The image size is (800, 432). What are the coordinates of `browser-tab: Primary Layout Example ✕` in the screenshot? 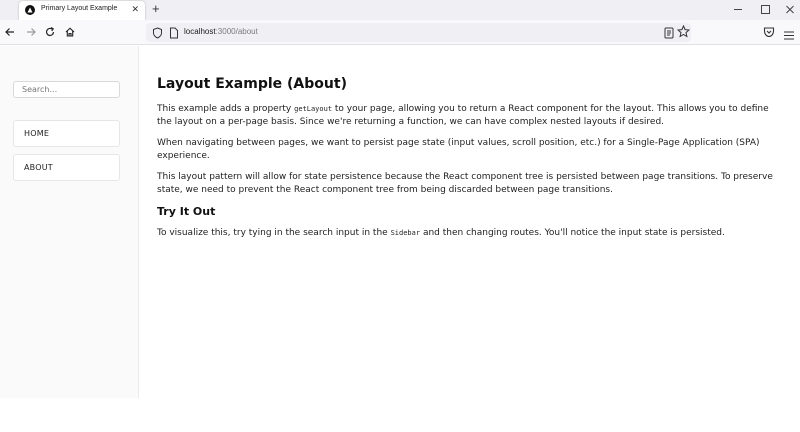 It's located at (82, 10).